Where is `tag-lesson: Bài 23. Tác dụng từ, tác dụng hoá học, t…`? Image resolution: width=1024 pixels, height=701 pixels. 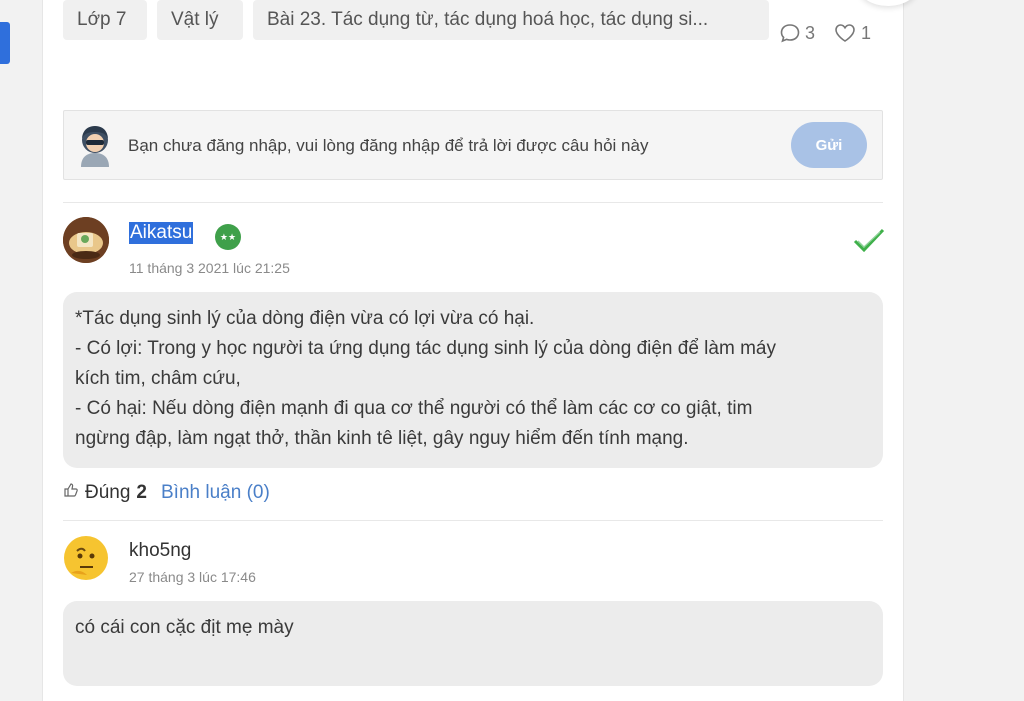
tag-lesson: Bài 23. Tác dụng từ, tác dụng hoá học, t… is located at coordinates (511, 20).